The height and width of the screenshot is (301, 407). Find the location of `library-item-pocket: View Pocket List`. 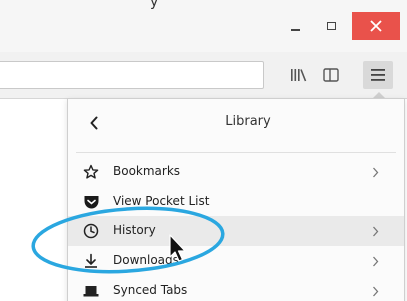

library-item-pocket: View Pocket List is located at coordinates (236, 202).